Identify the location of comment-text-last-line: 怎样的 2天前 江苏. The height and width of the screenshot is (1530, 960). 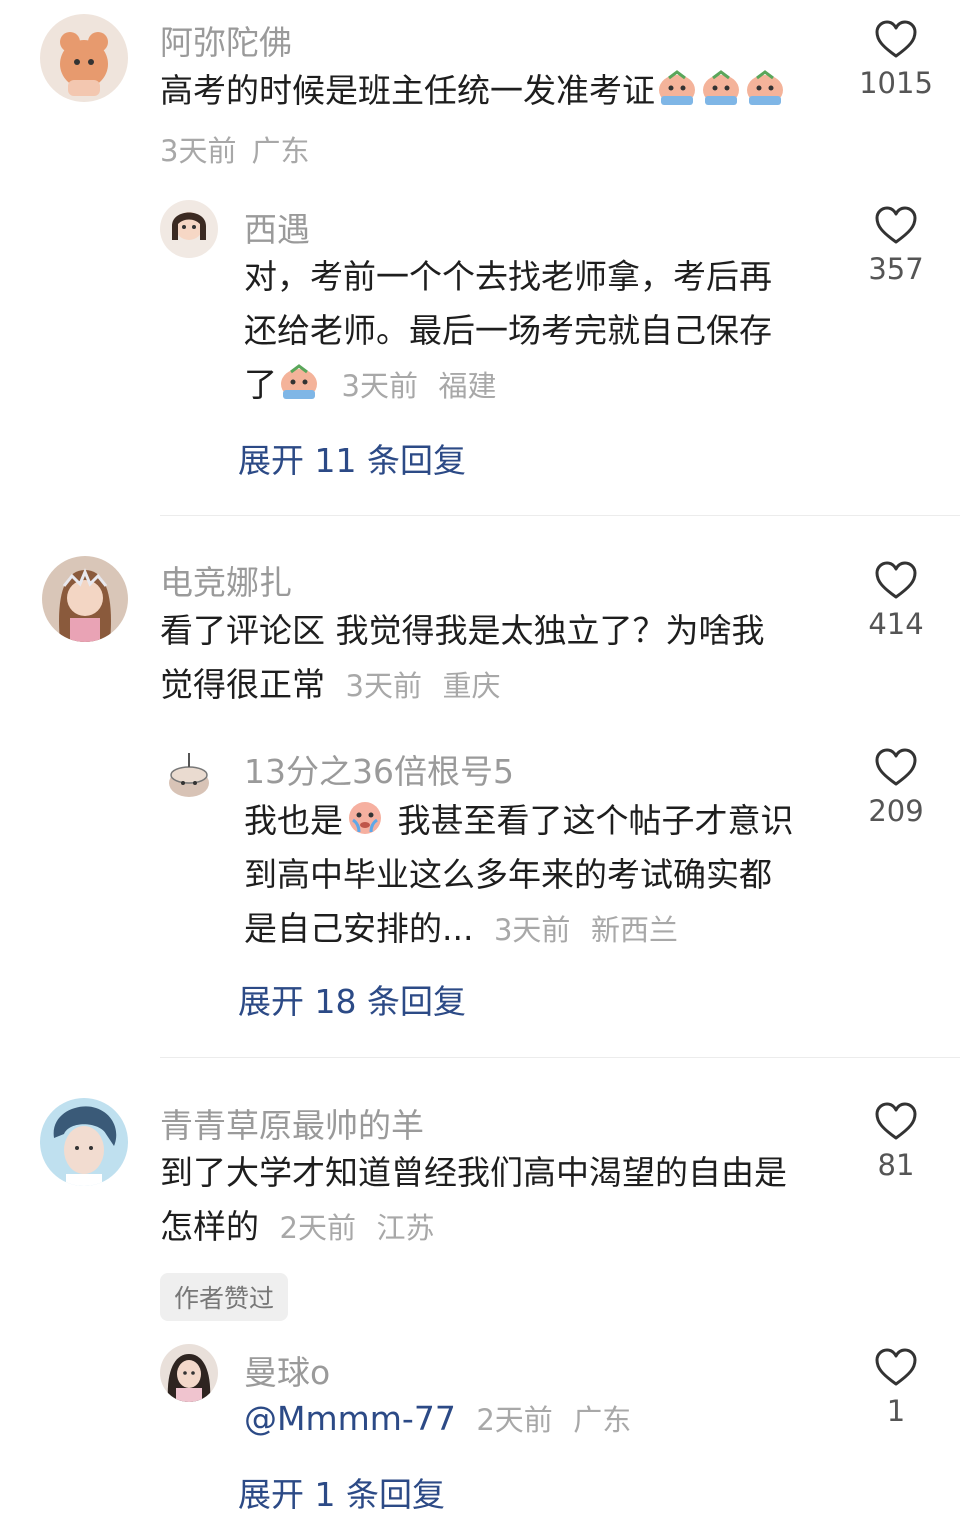
(297, 1227).